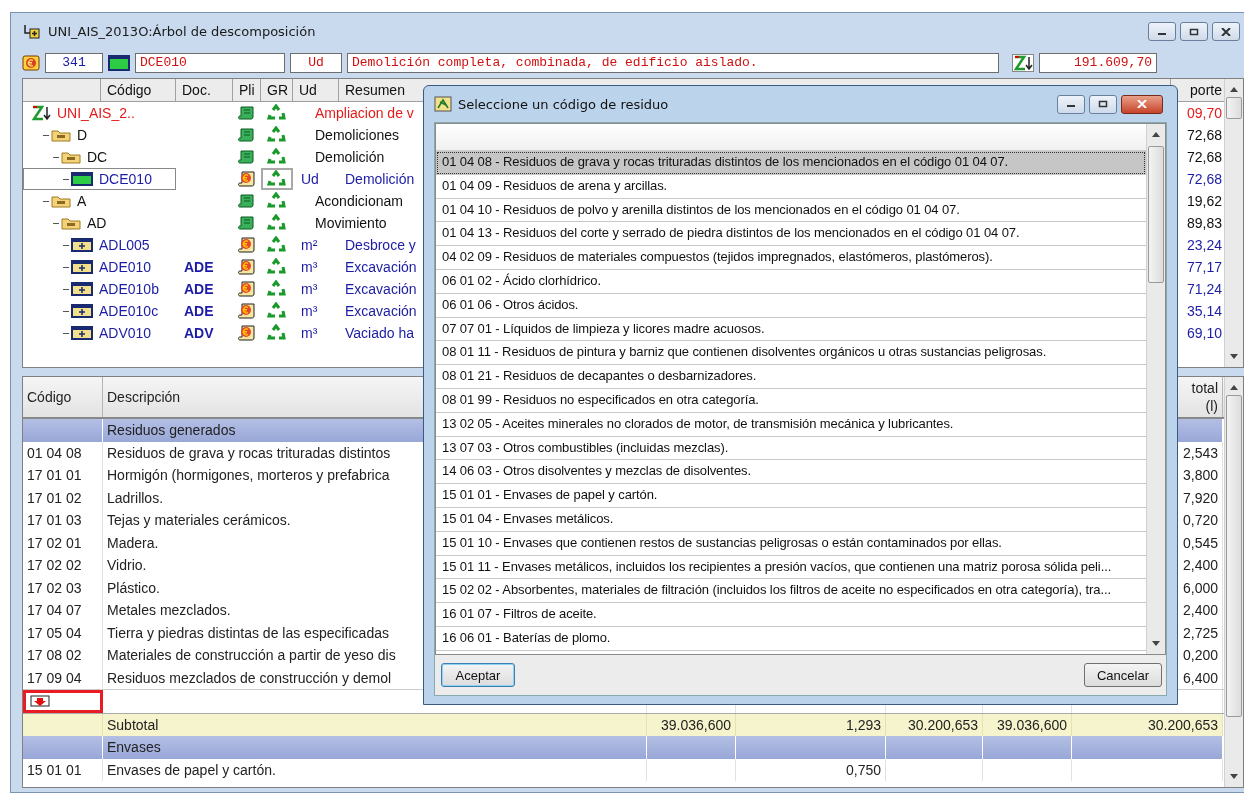 The width and height of the screenshot is (1244, 793). What do you see at coordinates (1204, 245) in the screenshot?
I see `amount-text: 23,24` at bounding box center [1204, 245].